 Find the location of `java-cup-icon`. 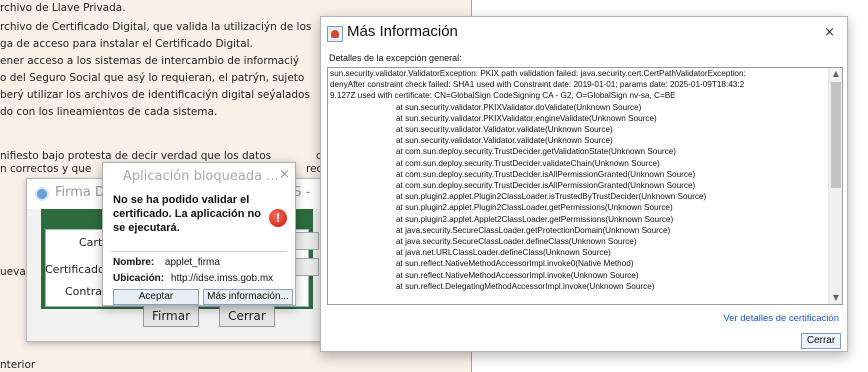

java-cup-icon is located at coordinates (335, 34).